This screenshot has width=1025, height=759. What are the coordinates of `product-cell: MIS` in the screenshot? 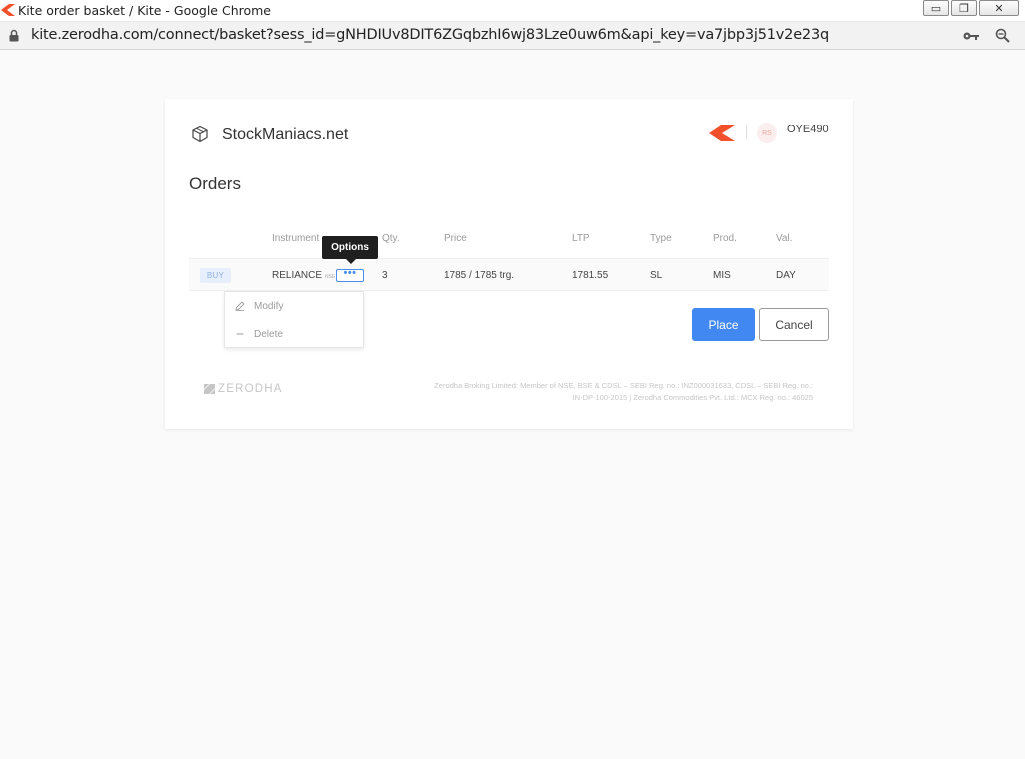 It's located at (722, 275).